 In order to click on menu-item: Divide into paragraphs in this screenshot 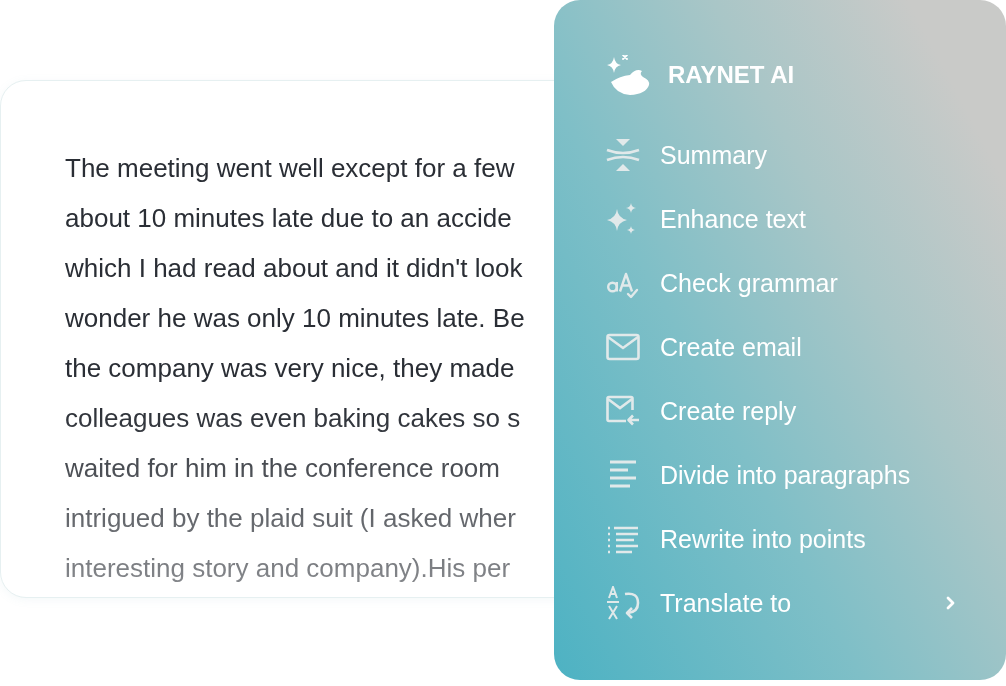, I will do `click(783, 475)`.